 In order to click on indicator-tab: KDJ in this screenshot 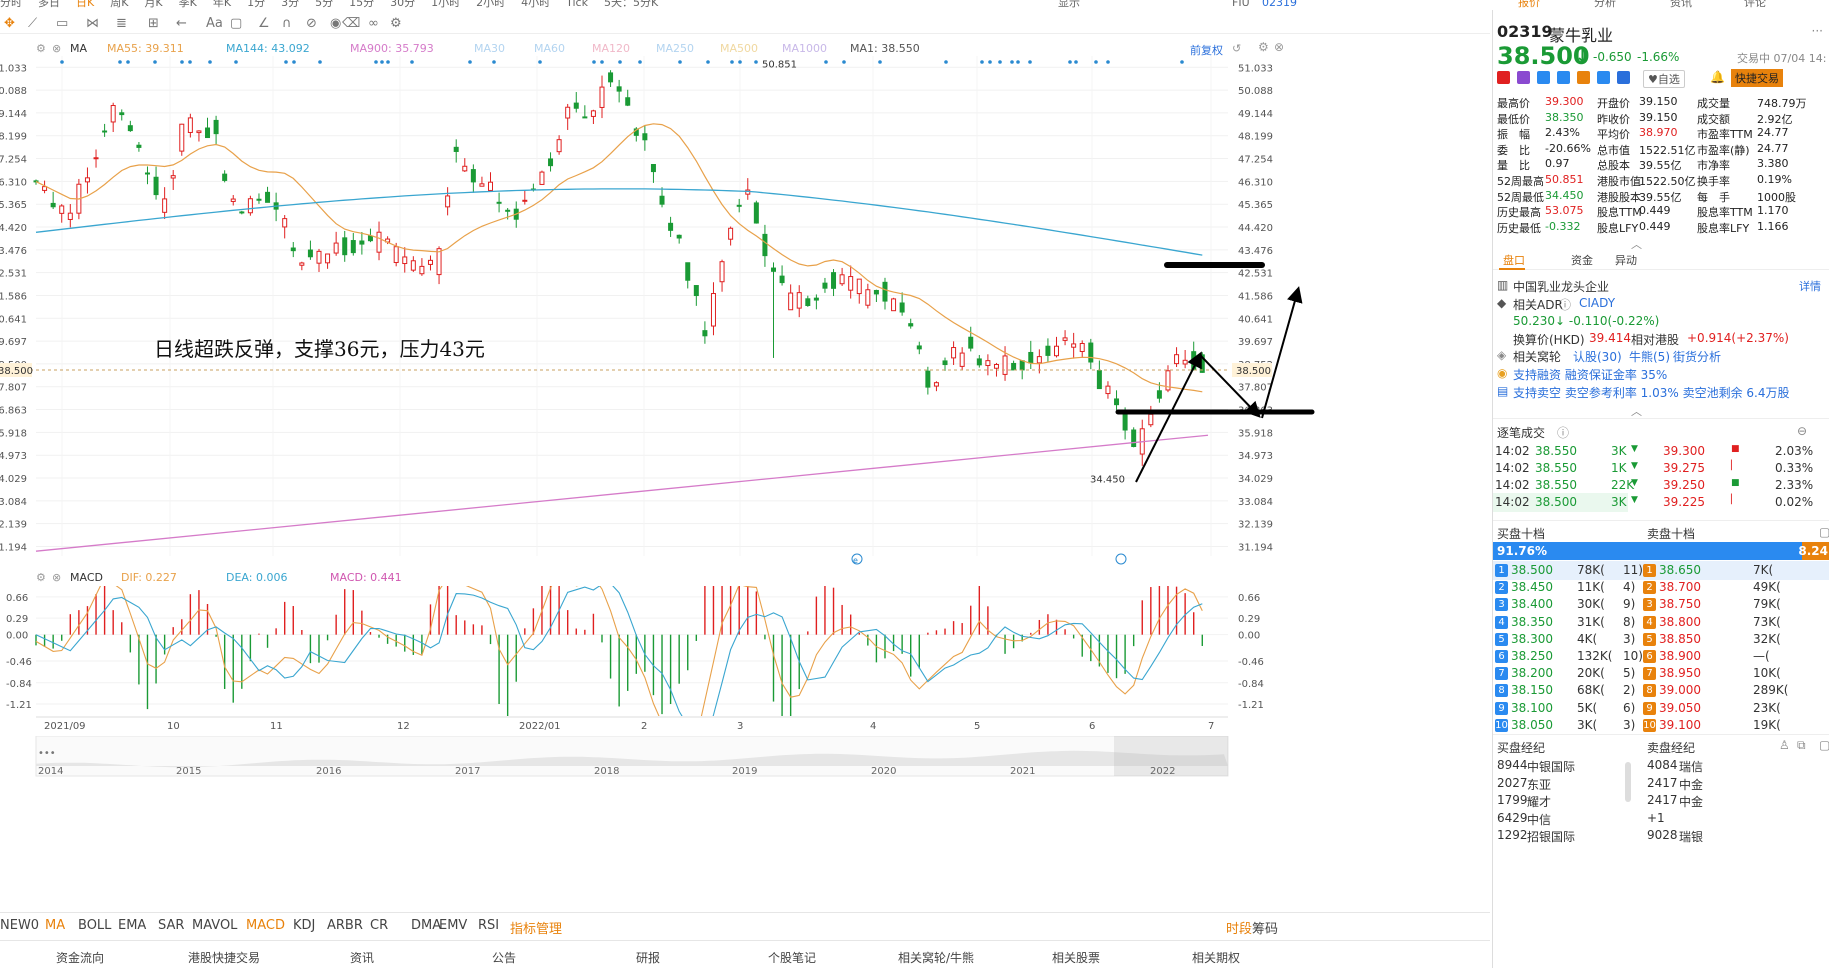, I will do `click(304, 925)`.